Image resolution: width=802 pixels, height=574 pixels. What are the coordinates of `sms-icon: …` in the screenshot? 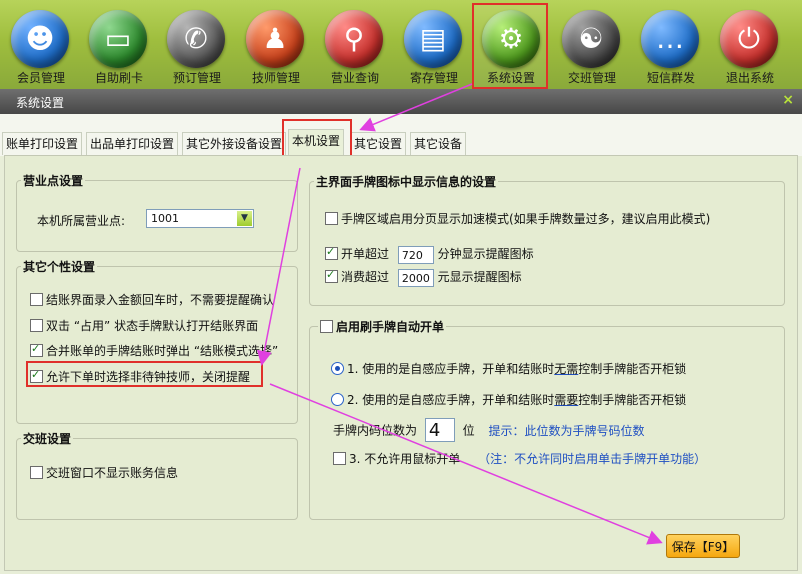 It's located at (670, 39).